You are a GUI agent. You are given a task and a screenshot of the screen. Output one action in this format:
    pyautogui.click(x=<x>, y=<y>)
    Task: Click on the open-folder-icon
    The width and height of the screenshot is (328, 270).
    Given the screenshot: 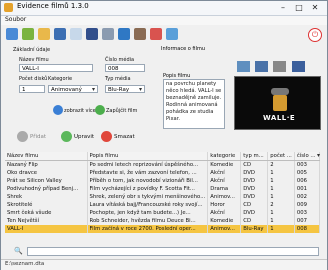 What is the action you would take?
    pyautogui.click(x=44, y=34)
    